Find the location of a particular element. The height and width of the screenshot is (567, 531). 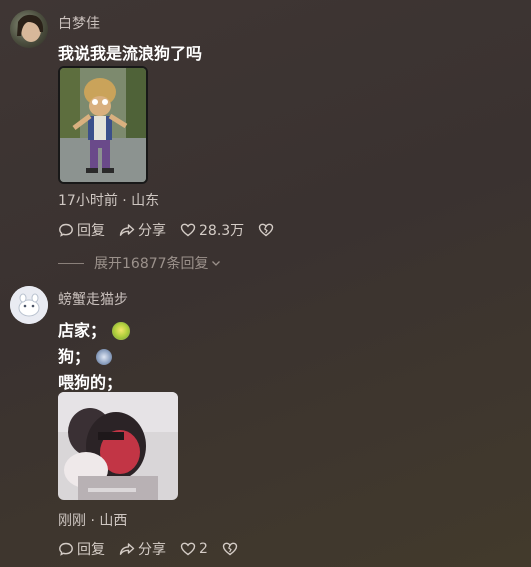

comment-meta: 17小时前 · 山东 is located at coordinates (109, 201).